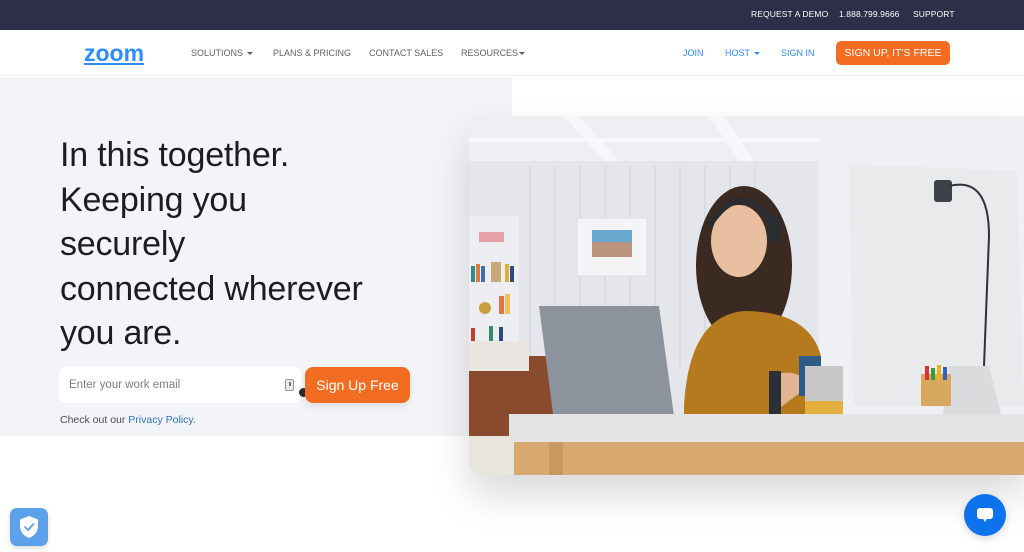 This screenshot has width=1024, height=552. What do you see at coordinates (357, 385) in the screenshot?
I see `sign-up-free-cta-button: Sign Up Free` at bounding box center [357, 385].